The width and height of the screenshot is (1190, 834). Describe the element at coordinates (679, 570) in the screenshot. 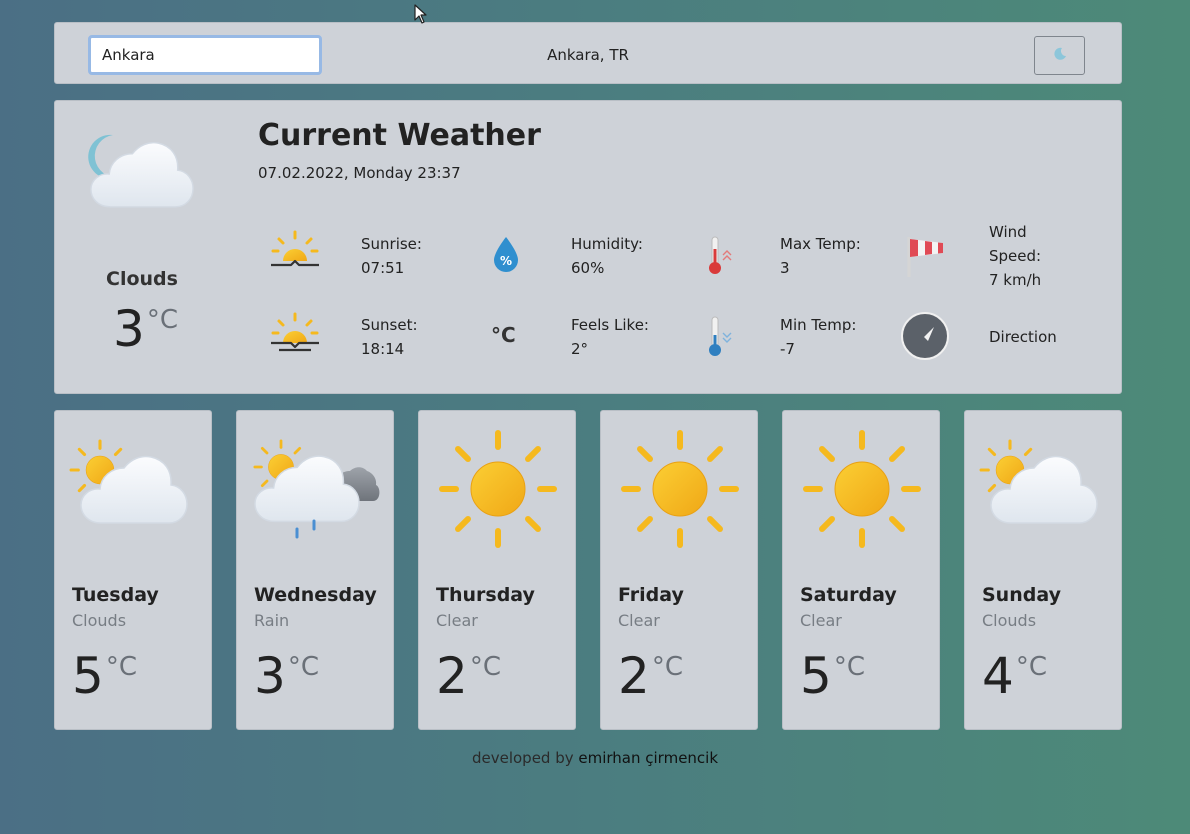

I see `forecast-card-friday: Friday Clear 2 °C` at that location.